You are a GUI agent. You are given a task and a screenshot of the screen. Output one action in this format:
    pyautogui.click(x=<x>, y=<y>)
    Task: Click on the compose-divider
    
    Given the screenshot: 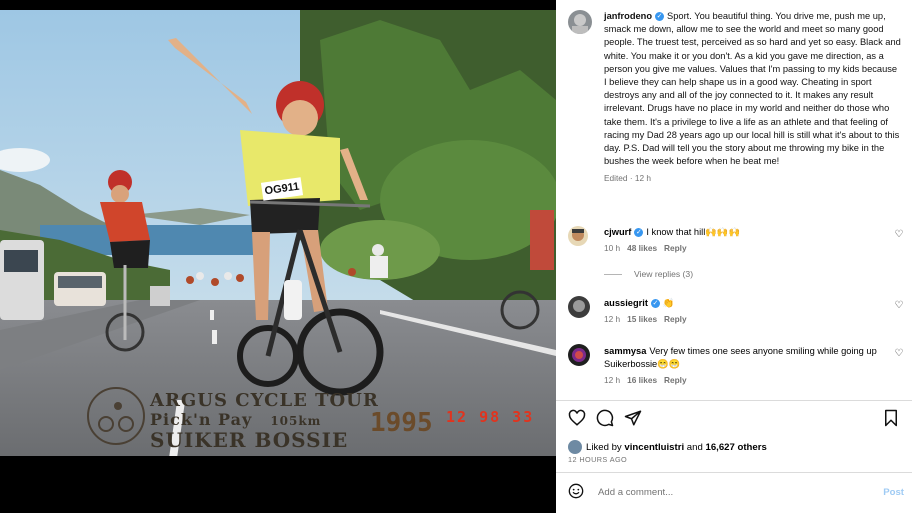 What is the action you would take?
    pyautogui.click(x=734, y=472)
    